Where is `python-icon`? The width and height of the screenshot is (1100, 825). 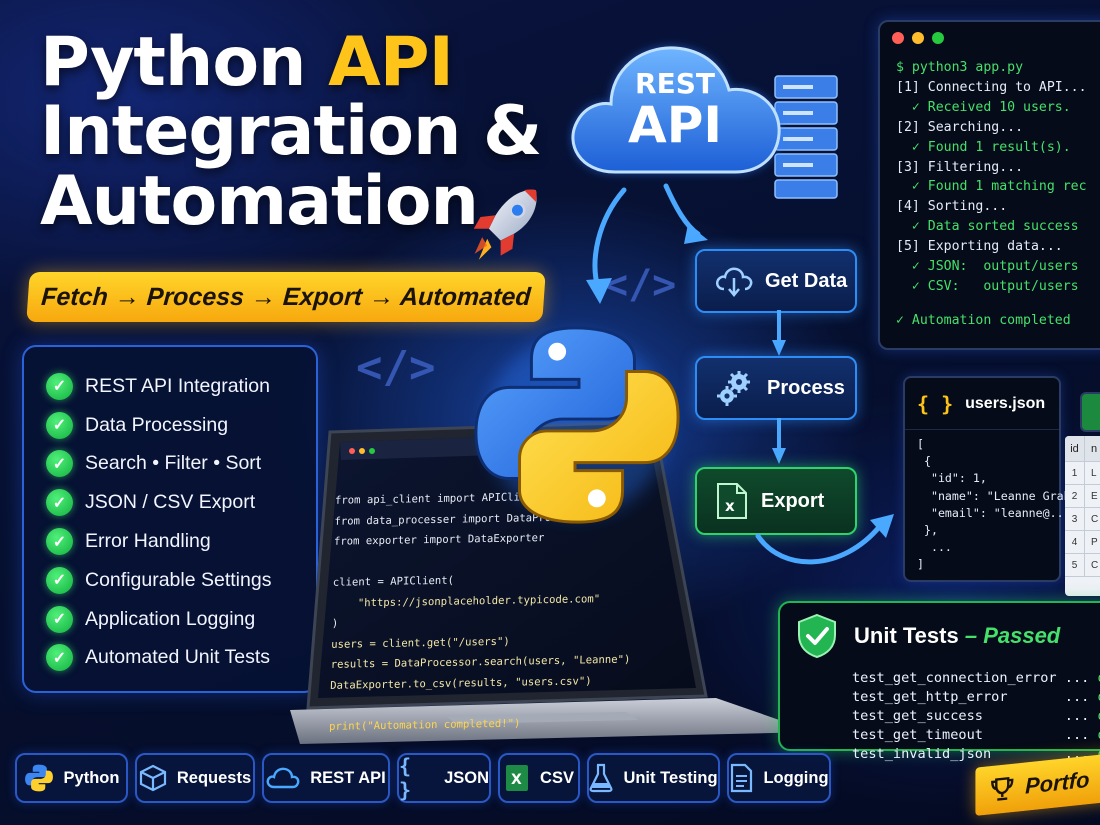 python-icon is located at coordinates (38, 778).